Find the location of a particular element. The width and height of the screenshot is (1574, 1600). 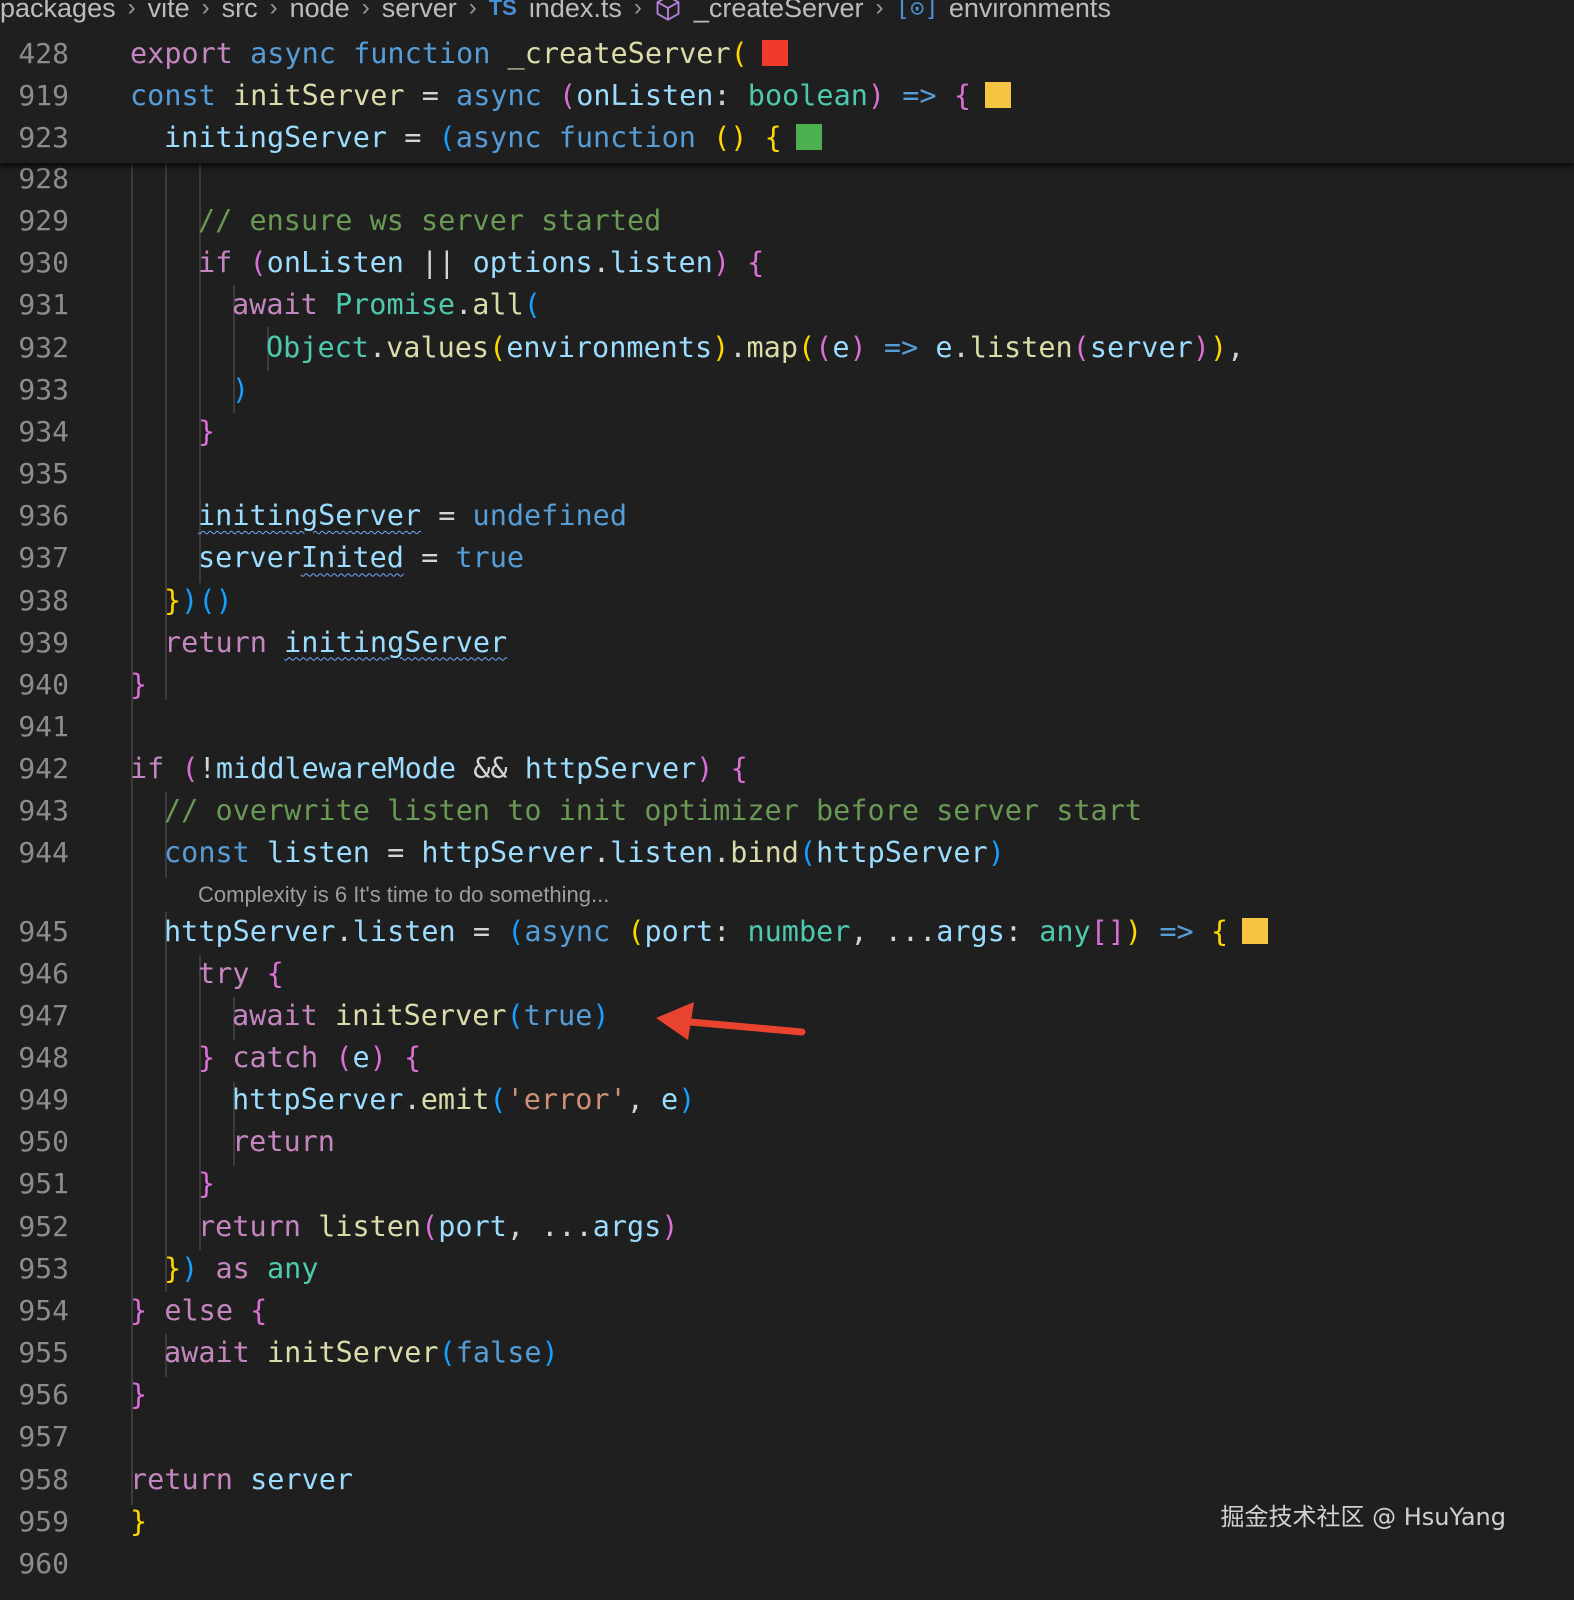

breadcrumb-item-vite: vite is located at coordinates (169, 12).